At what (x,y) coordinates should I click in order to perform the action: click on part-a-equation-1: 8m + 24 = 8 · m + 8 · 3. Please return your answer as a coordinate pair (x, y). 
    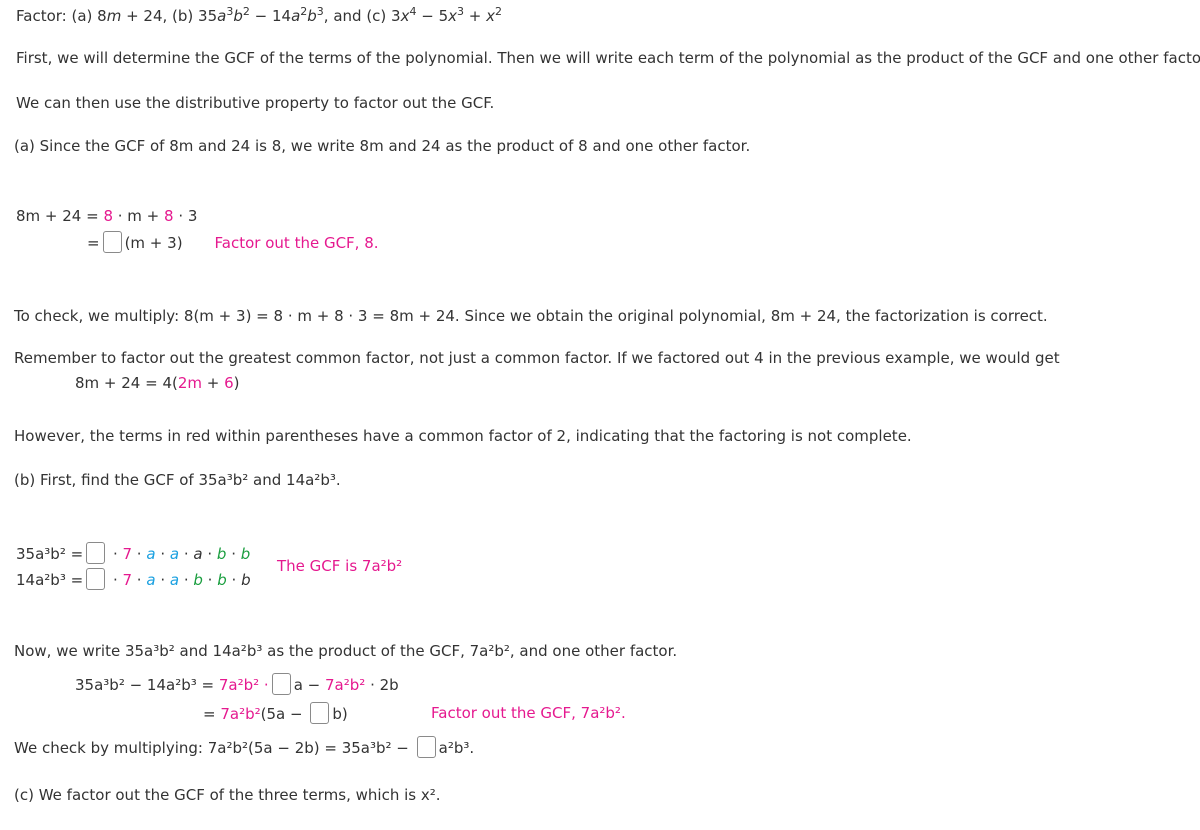
    Looking at the image, I should click on (106, 216).